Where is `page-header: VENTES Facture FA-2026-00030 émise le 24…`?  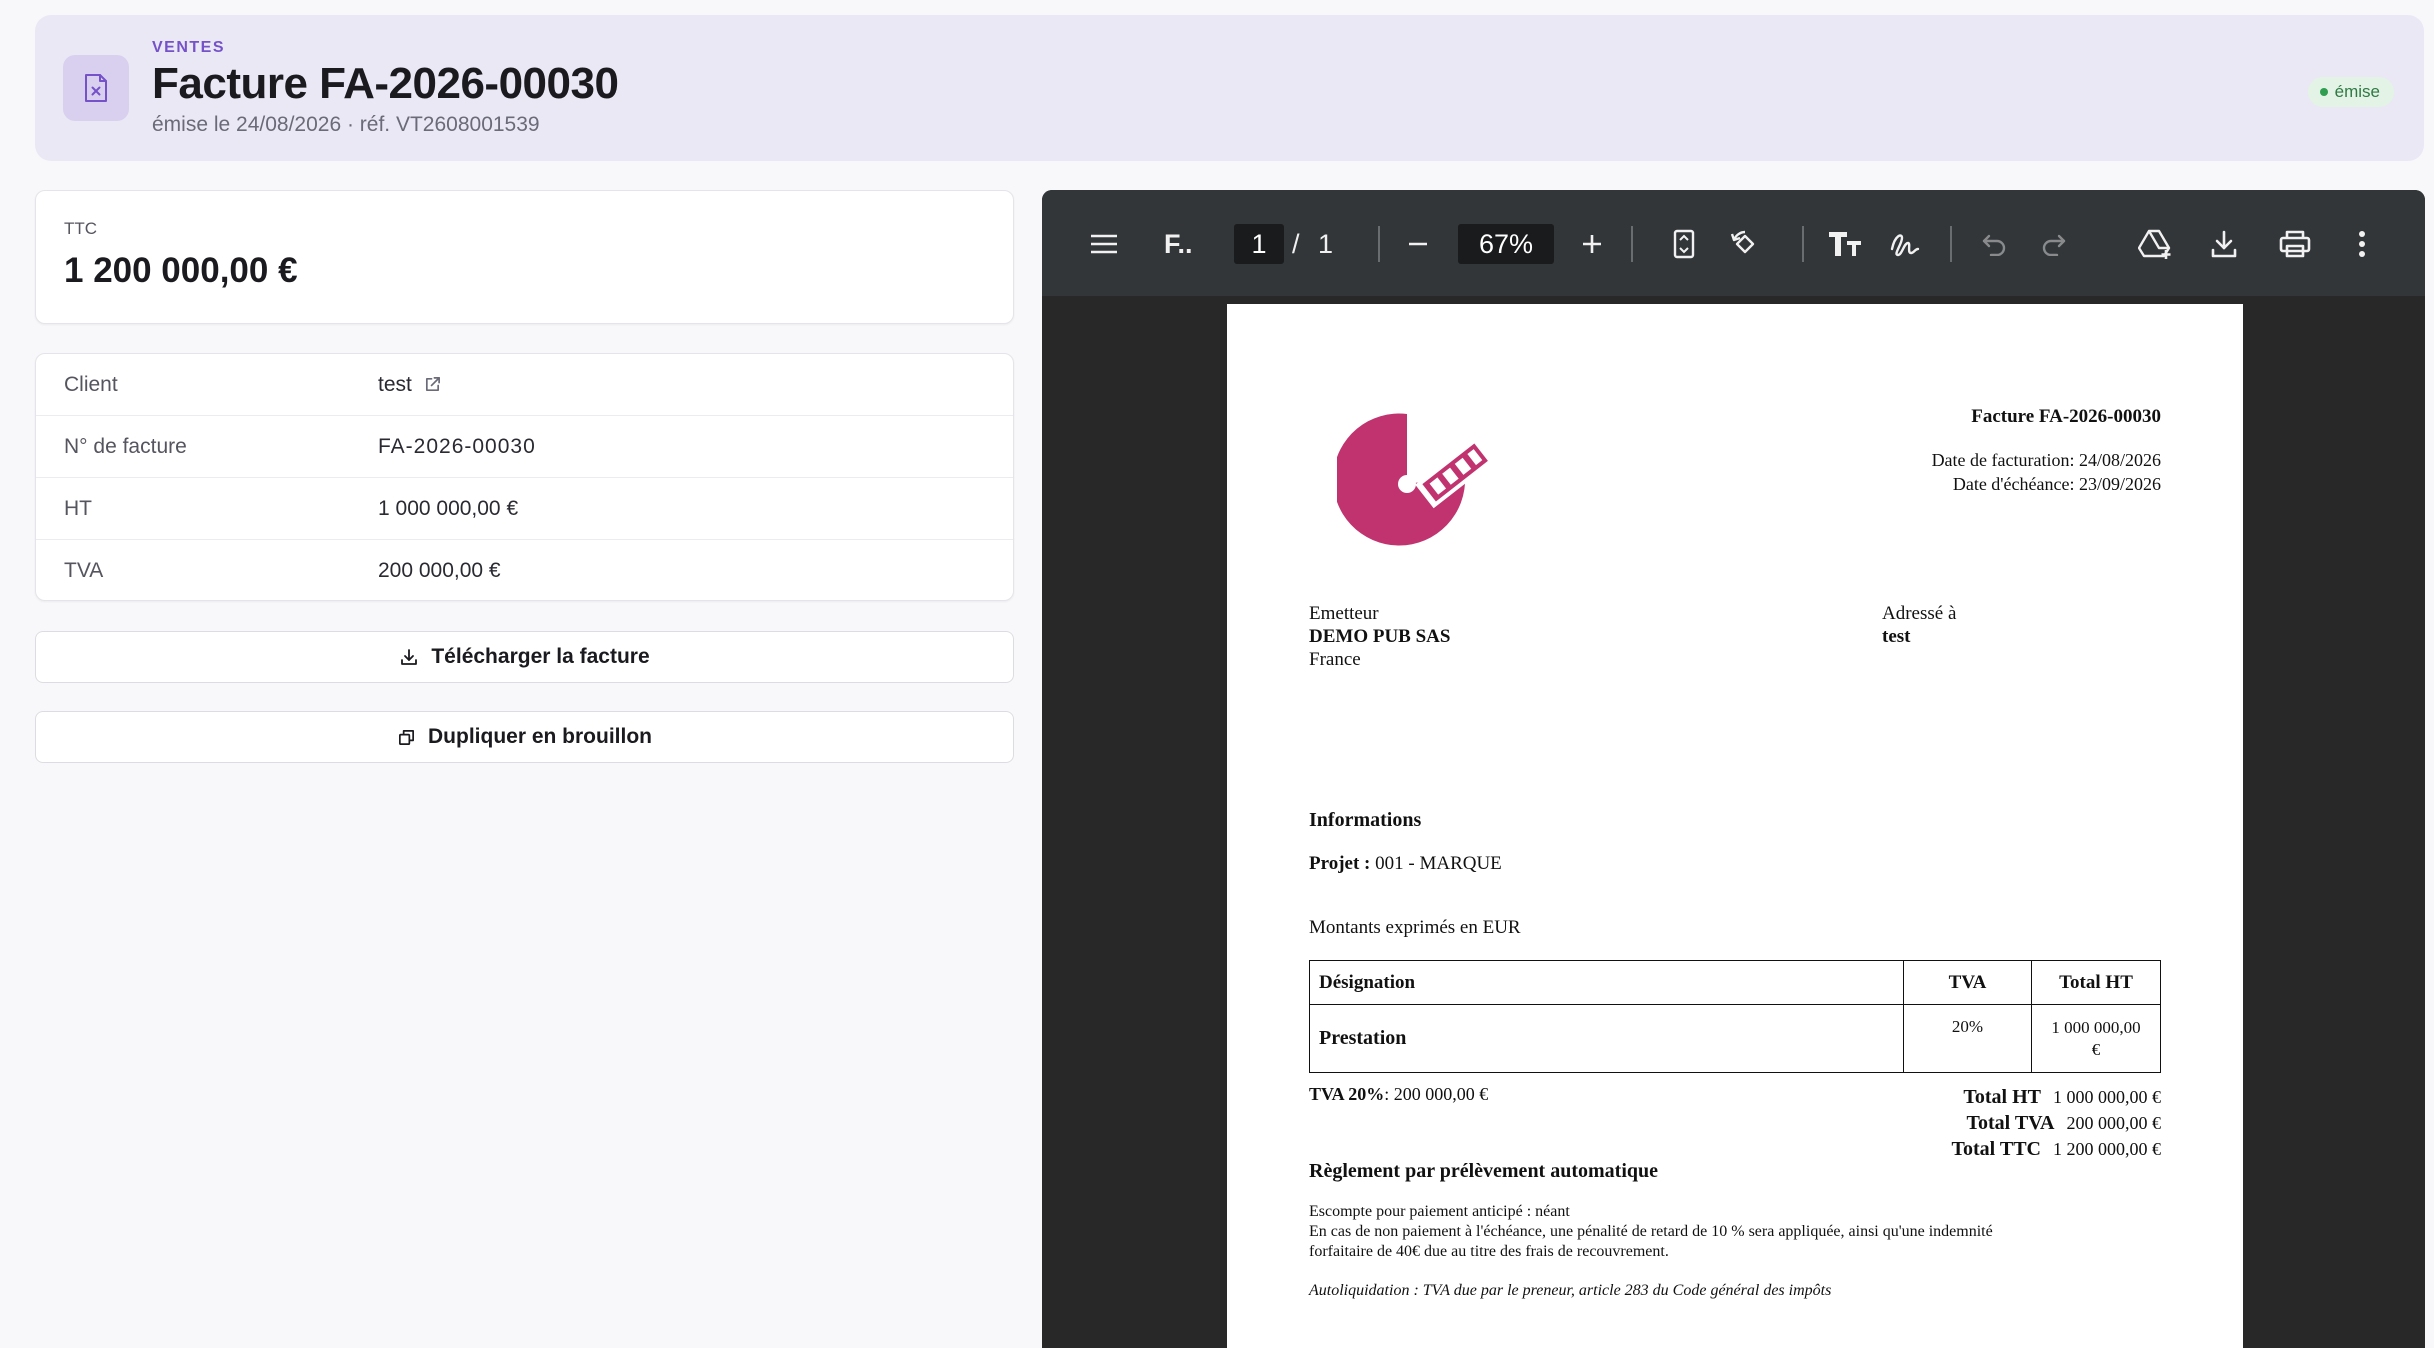 page-header: VENTES Facture FA-2026-00030 émise le 24… is located at coordinates (1229, 88).